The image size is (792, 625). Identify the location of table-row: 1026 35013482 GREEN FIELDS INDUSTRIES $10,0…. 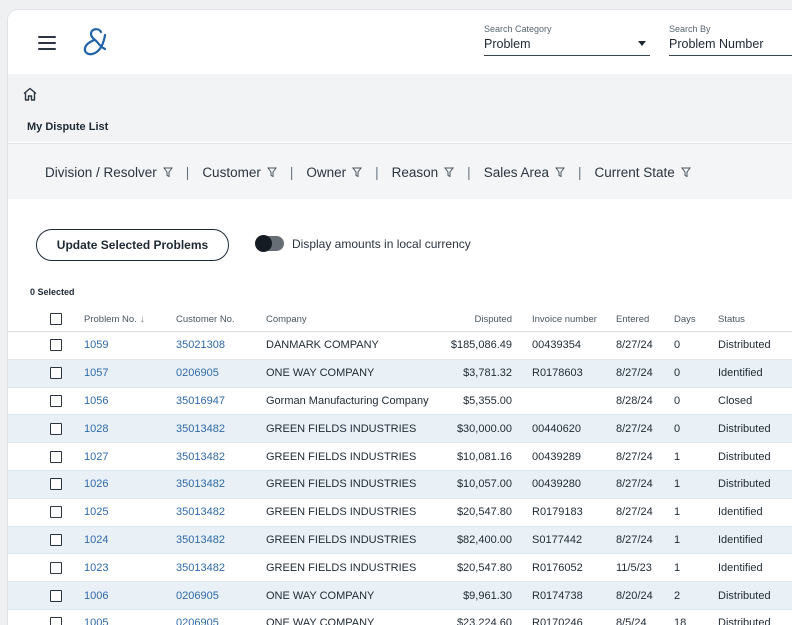
(400, 484).